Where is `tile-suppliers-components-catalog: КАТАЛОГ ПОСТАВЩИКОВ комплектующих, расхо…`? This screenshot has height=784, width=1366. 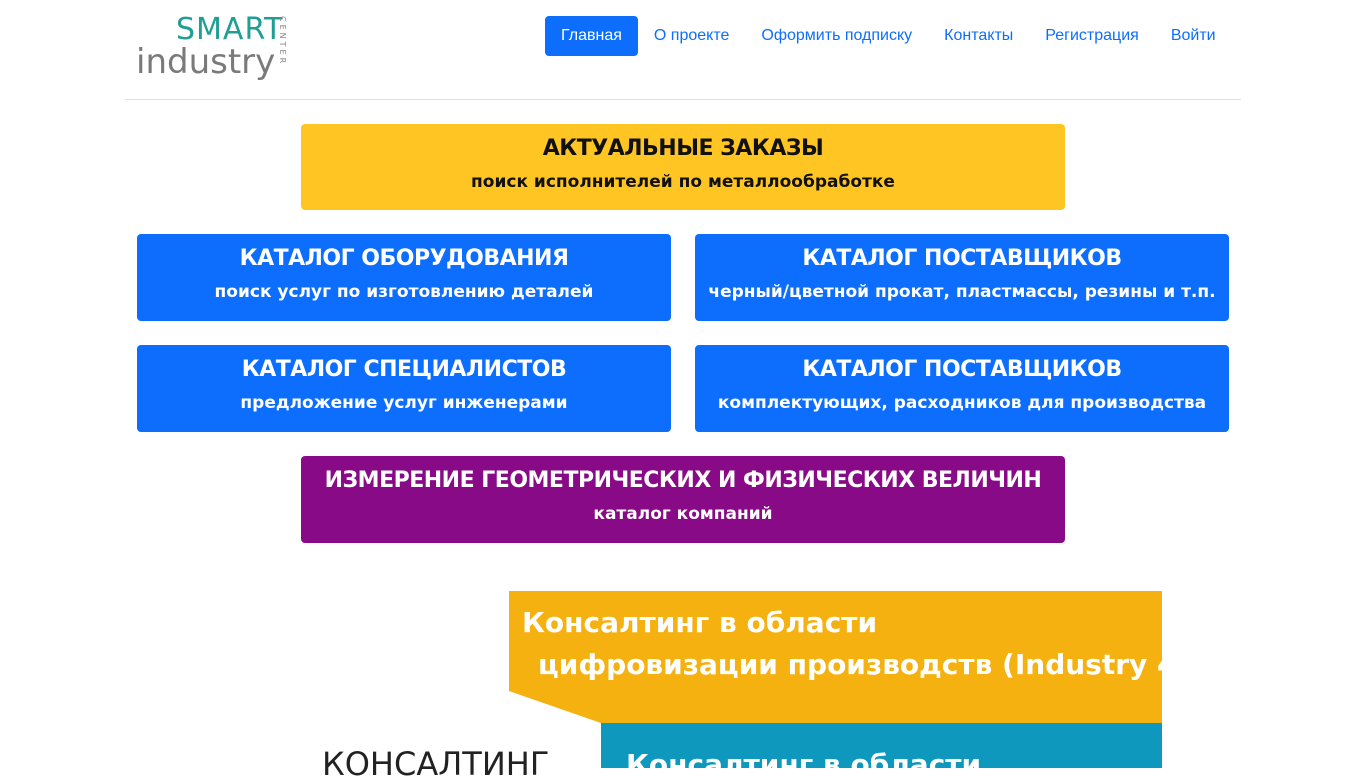 tile-suppliers-components-catalog: КАТАЛОГ ПОСТАВЩИКОВ комплектующих, расхо… is located at coordinates (962, 388).